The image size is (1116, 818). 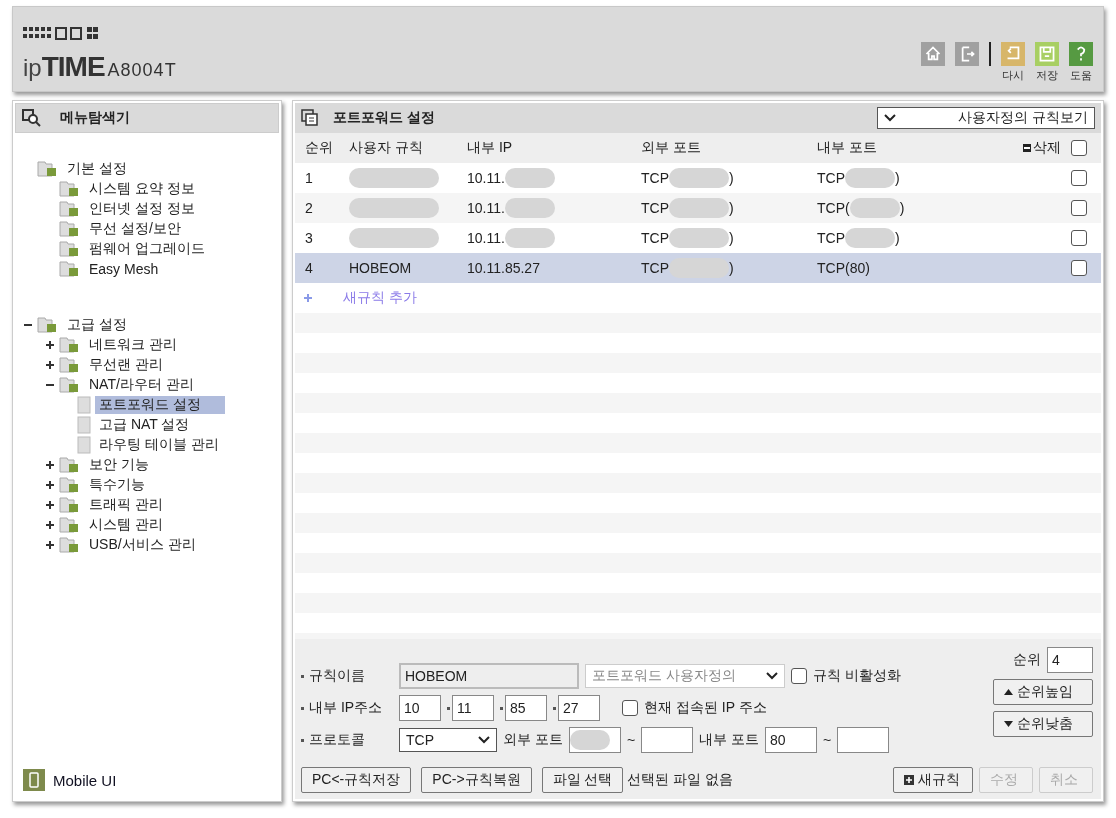 I want to click on rank-up-button: 순위높임, so click(x=1043, y=692).